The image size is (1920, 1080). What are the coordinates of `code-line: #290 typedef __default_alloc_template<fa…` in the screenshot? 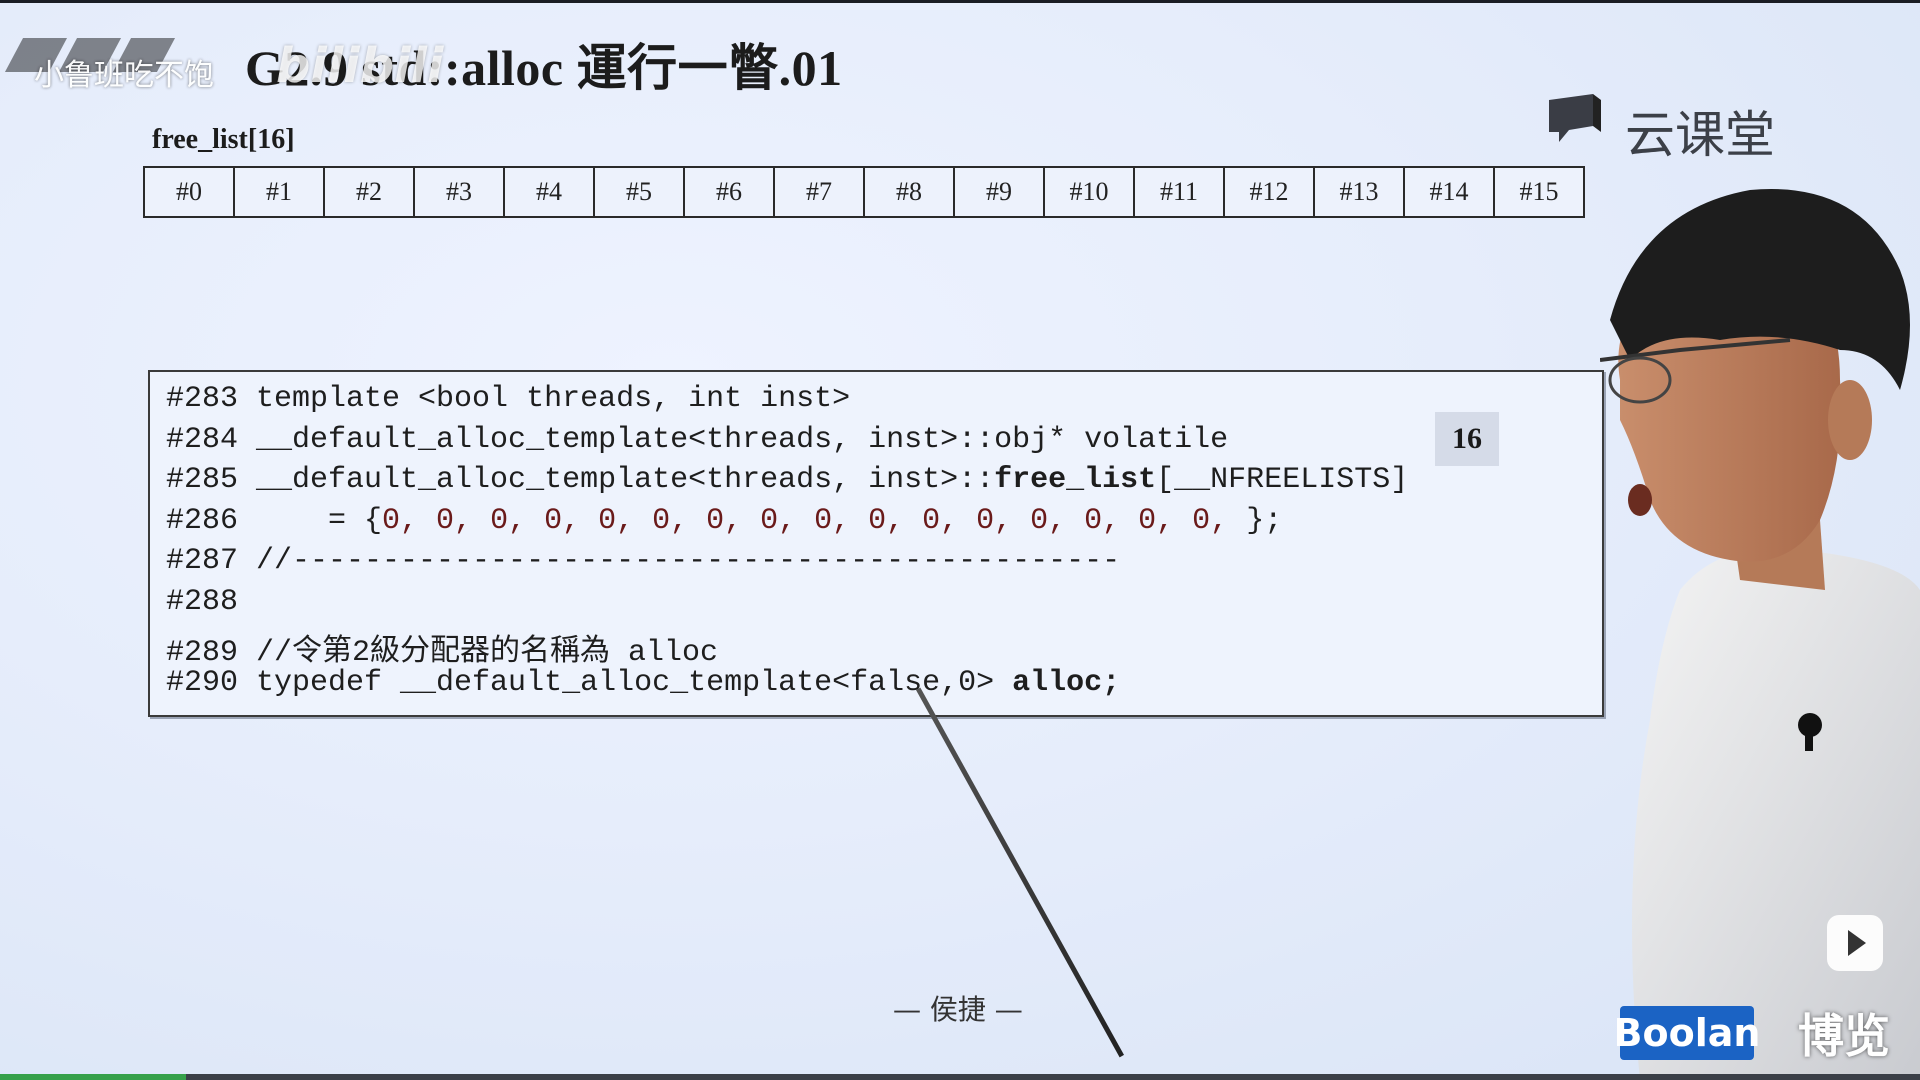 It's located at (643, 683).